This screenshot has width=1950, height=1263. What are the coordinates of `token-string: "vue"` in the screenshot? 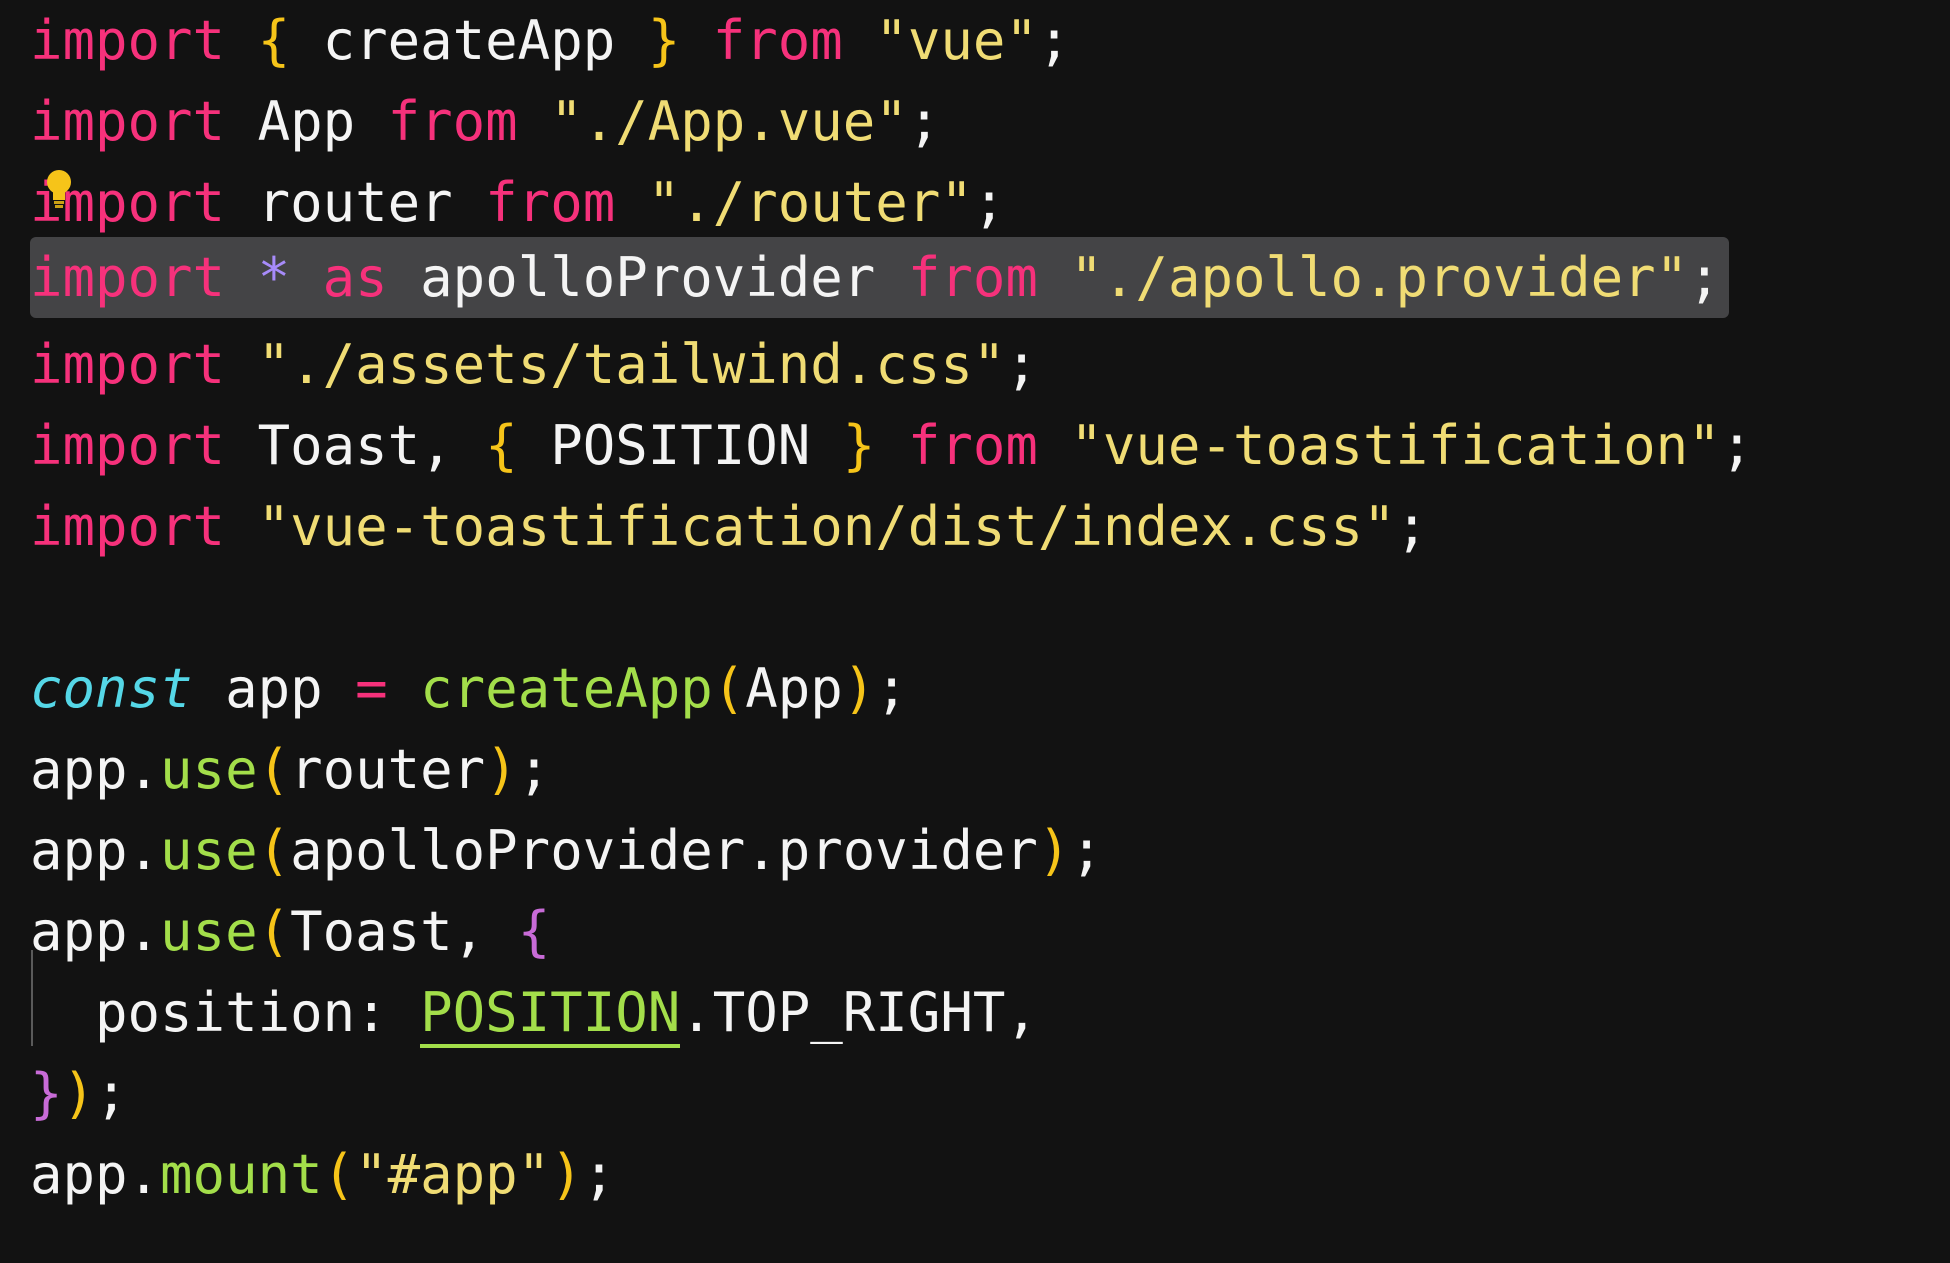 It's located at (956, 40).